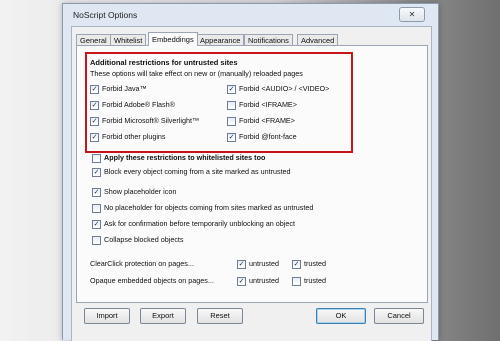 This screenshot has width=500, height=341. What do you see at coordinates (231, 89) in the screenshot?
I see `checkbox-forbid-audio-video: ✓` at bounding box center [231, 89].